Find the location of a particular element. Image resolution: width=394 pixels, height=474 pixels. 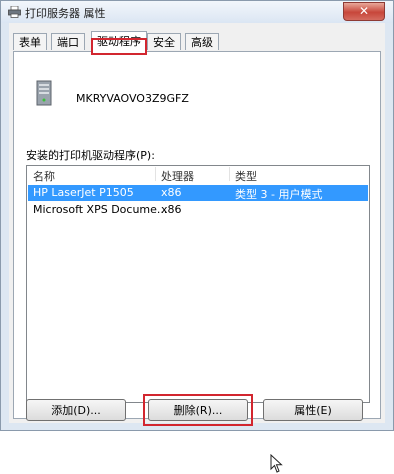

tab-advanced: 高级 is located at coordinates (202, 41).